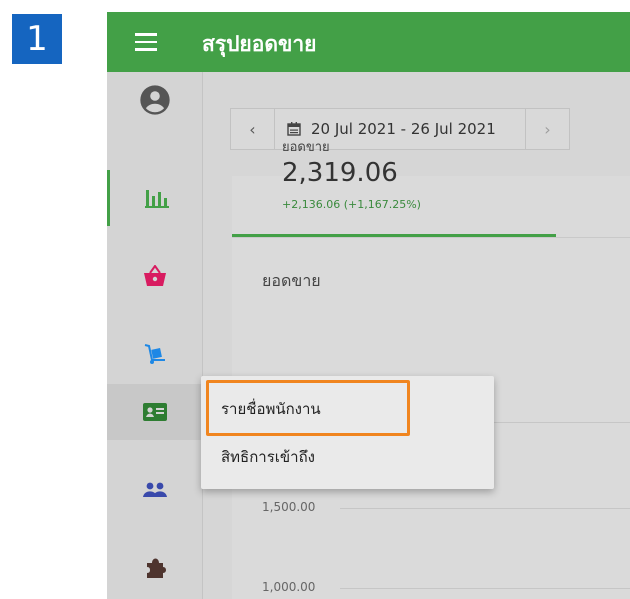 The height and width of the screenshot is (599, 630). Describe the element at coordinates (37, 39) in the screenshot. I see `step-number-badge: 1` at that location.